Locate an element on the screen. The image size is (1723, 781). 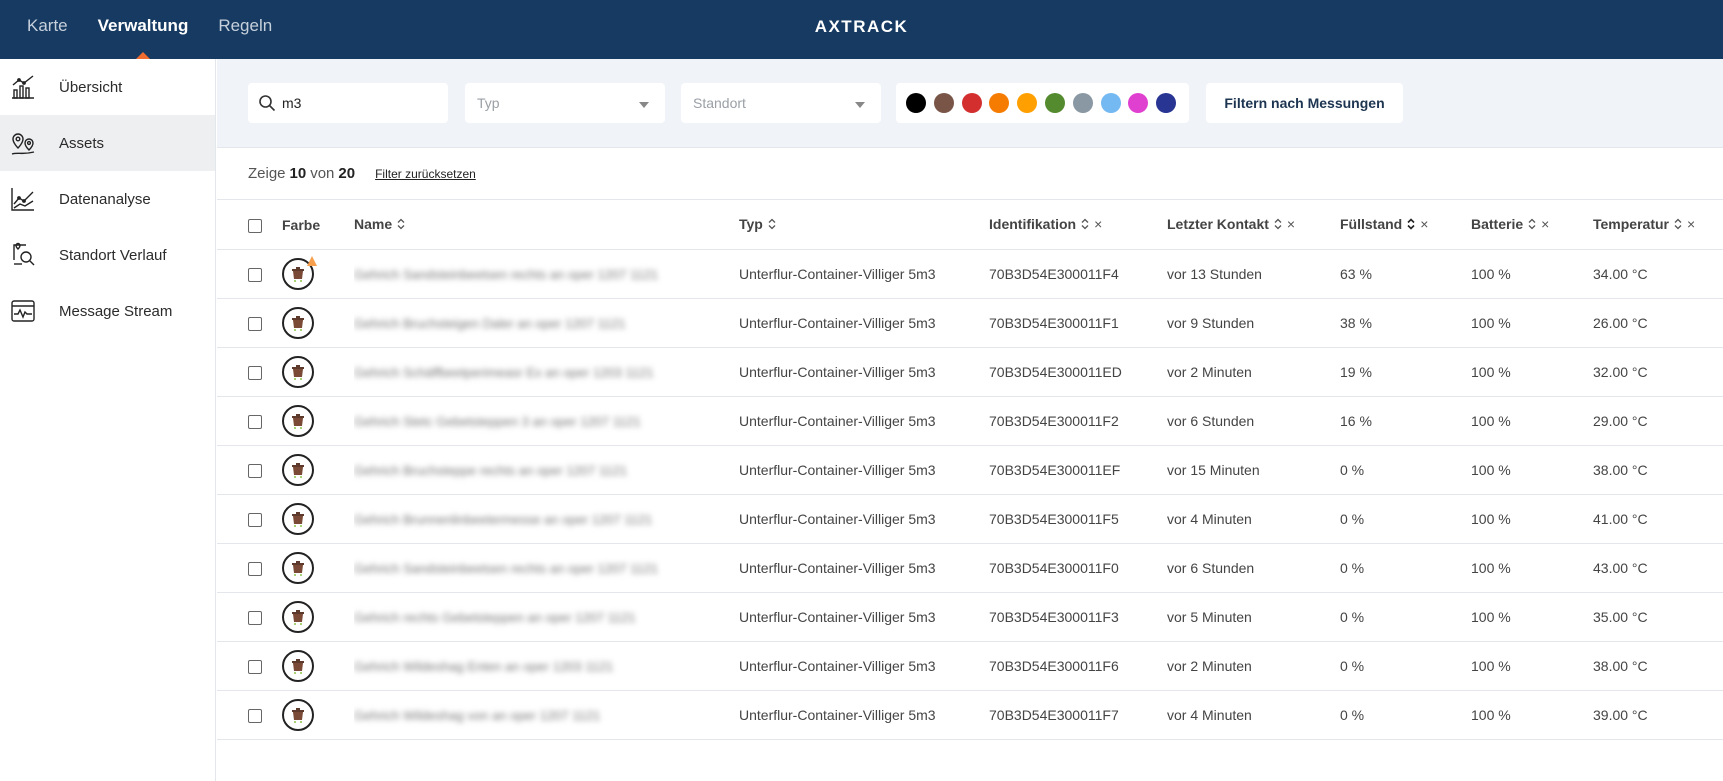
column-header-ident: Identifikation is located at coordinates (1032, 224).